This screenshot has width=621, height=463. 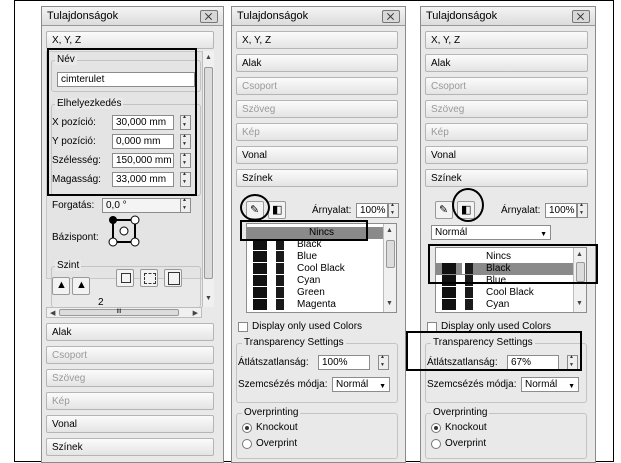 What do you see at coordinates (243, 327) in the screenshot?
I see `display-only-checkbox` at bounding box center [243, 327].